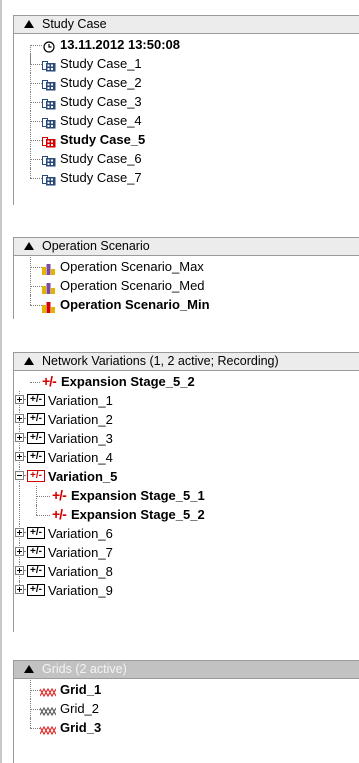  I want to click on item-label: Study Case_4, so click(101, 120).